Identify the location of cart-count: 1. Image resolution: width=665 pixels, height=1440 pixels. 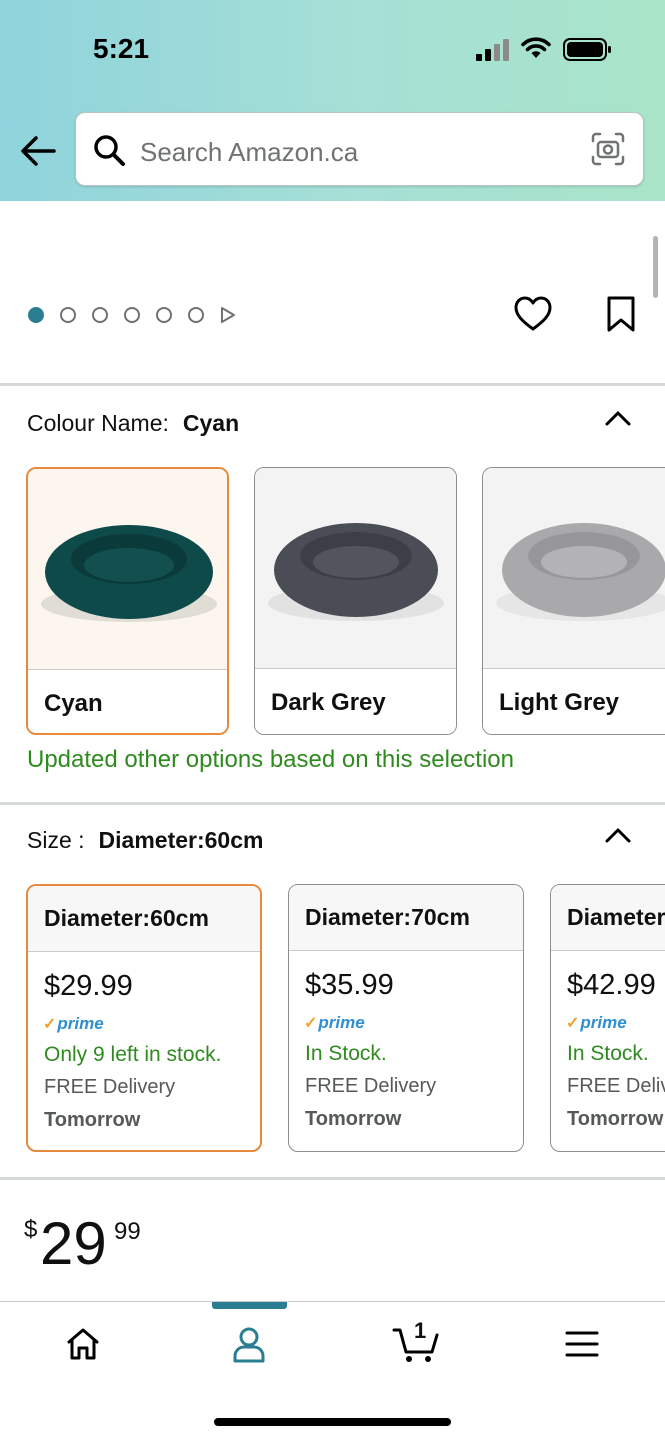
(420, 1330).